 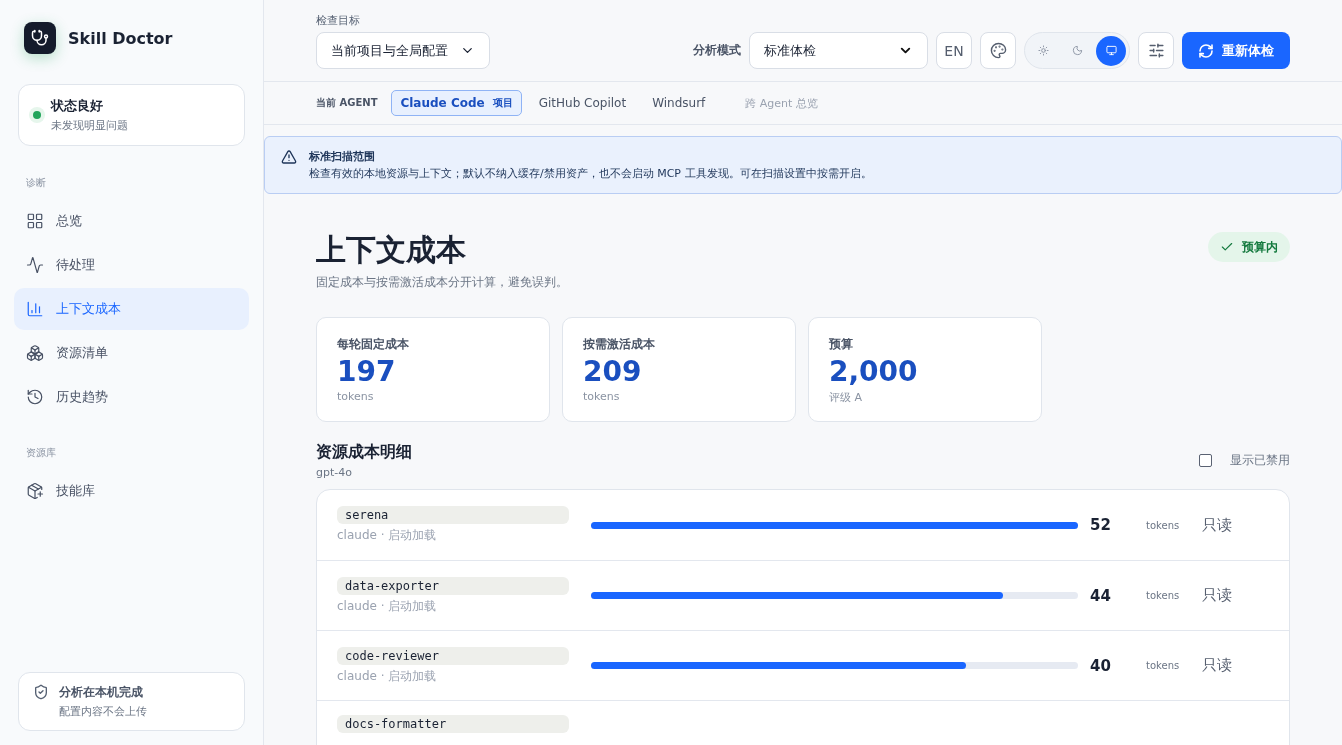 I want to click on page-subtitle: 固定成本与按需激活成本分开计算，避免误判。, so click(x=442, y=282).